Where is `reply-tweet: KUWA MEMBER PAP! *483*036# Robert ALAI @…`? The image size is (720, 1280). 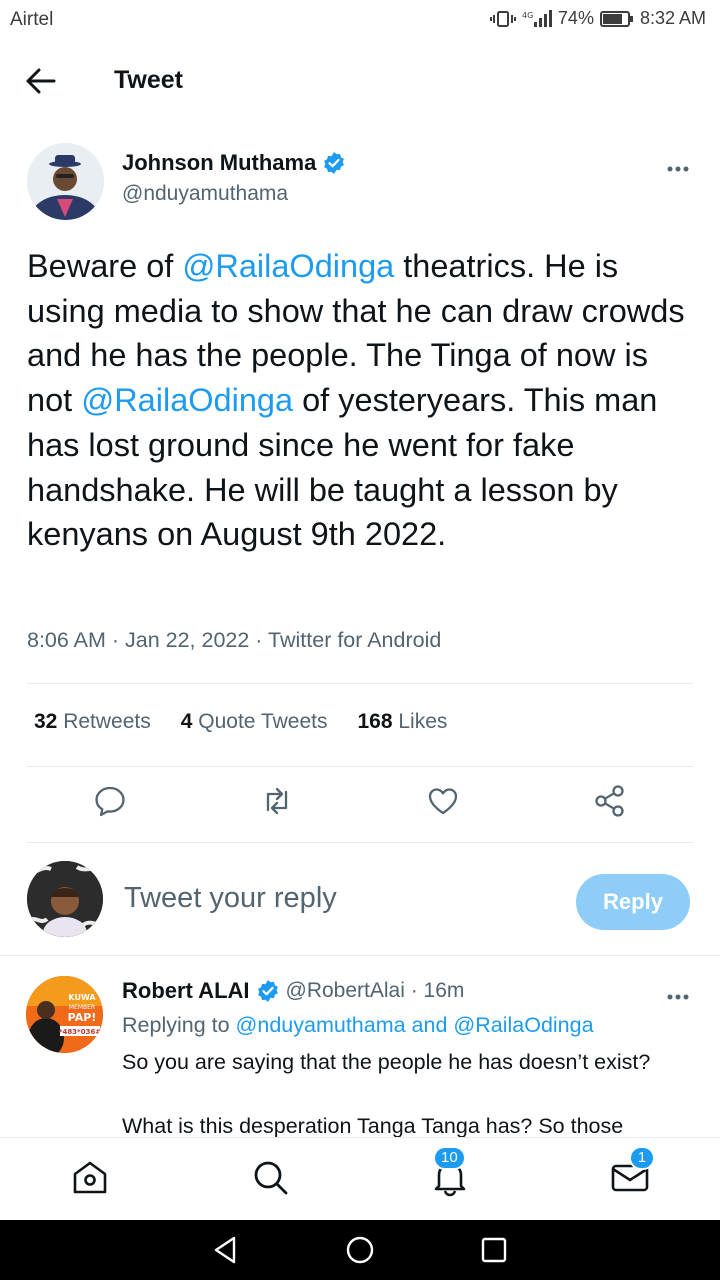
reply-tweet: KUWA MEMBER PAP! *483*036# Robert ALAI @… is located at coordinates (360, 1049).